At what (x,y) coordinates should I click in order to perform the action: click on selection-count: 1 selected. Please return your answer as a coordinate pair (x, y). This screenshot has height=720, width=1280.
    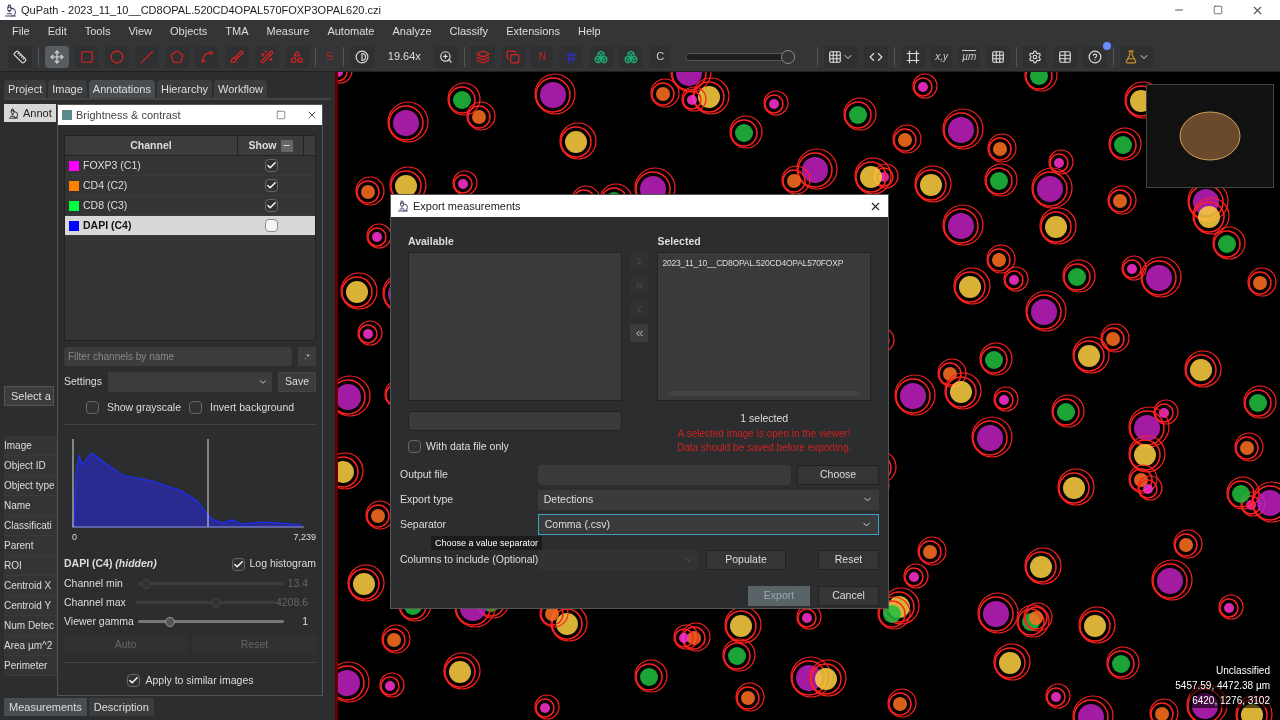
    Looking at the image, I should click on (764, 418).